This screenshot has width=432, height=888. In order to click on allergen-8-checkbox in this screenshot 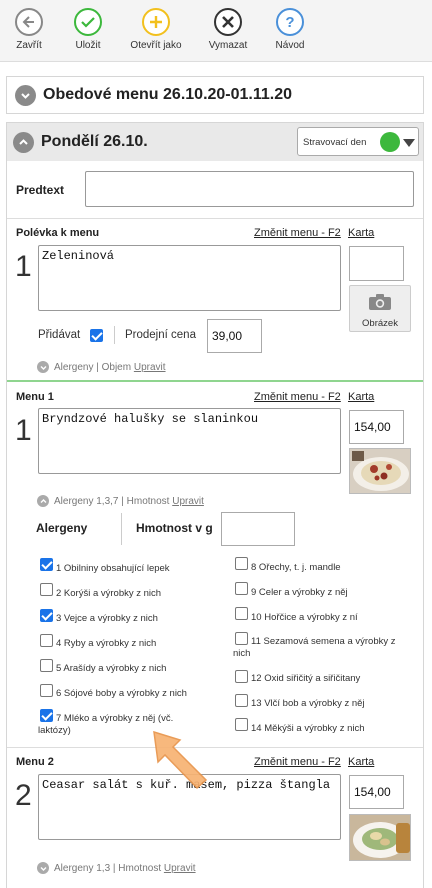, I will do `click(241, 563)`.